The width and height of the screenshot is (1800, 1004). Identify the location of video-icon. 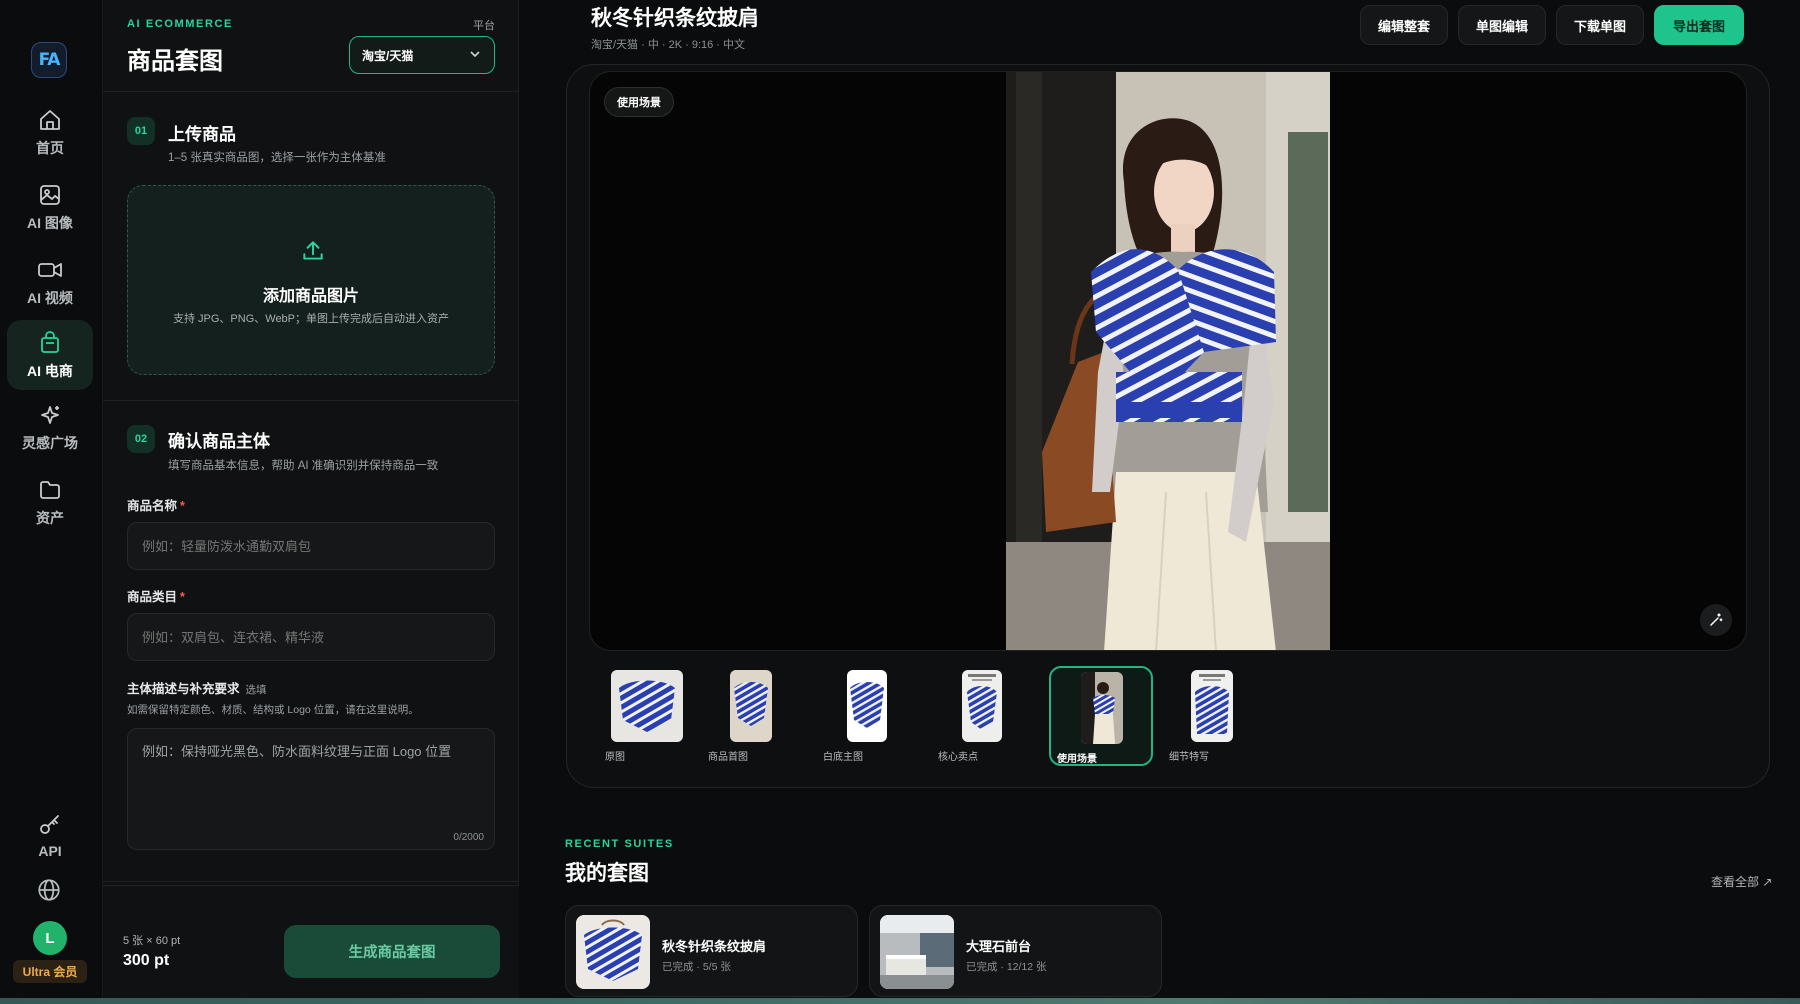
(50, 270).